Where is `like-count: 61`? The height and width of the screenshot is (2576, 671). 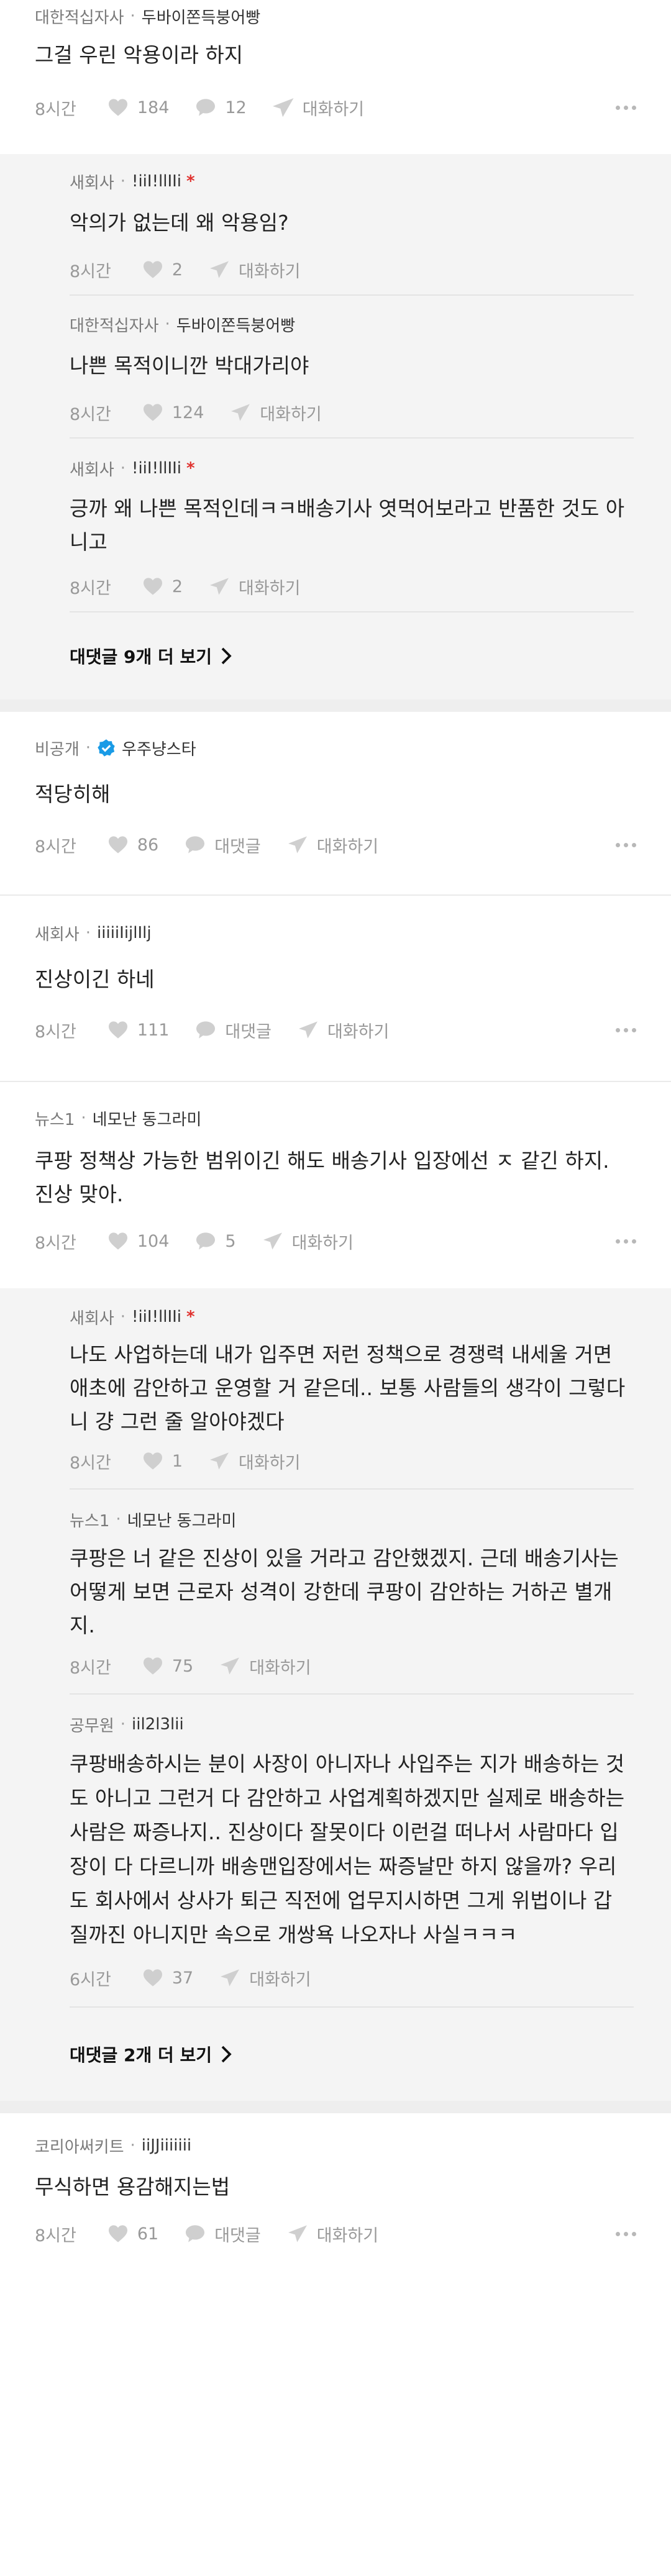 like-count: 61 is located at coordinates (148, 2234).